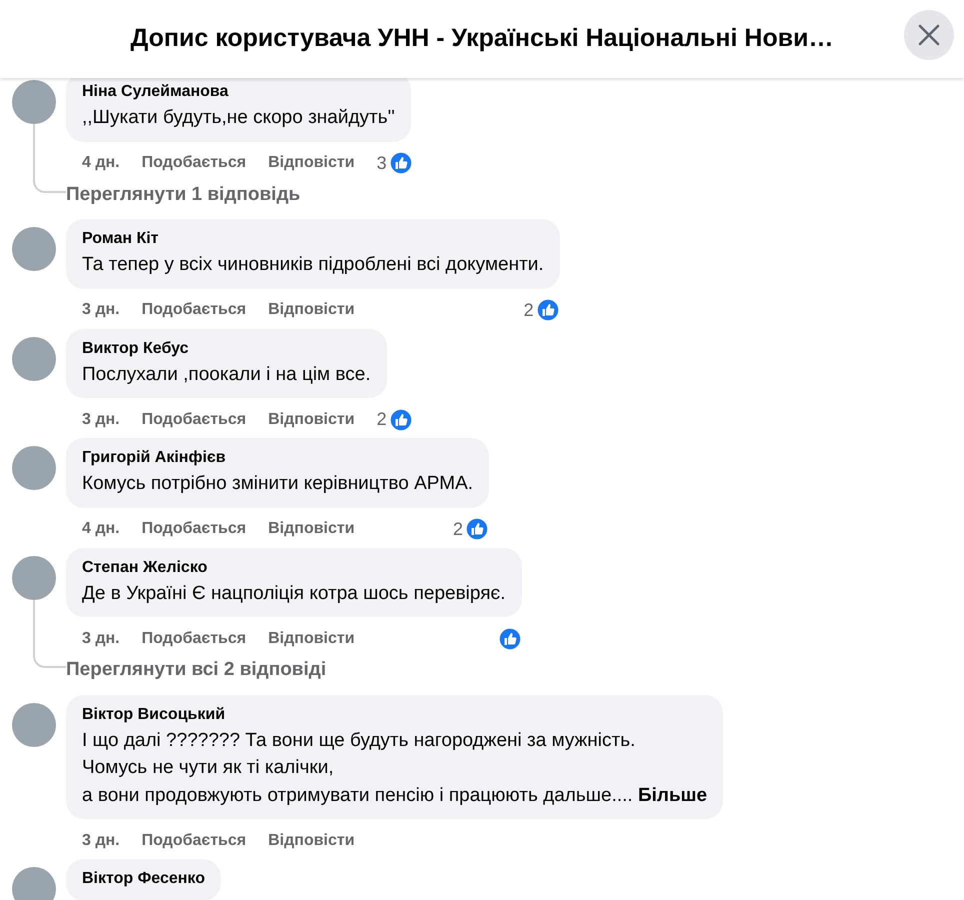 The height and width of the screenshot is (900, 964). What do you see at coordinates (313, 239) in the screenshot?
I see `author-link: Роман Кіт` at bounding box center [313, 239].